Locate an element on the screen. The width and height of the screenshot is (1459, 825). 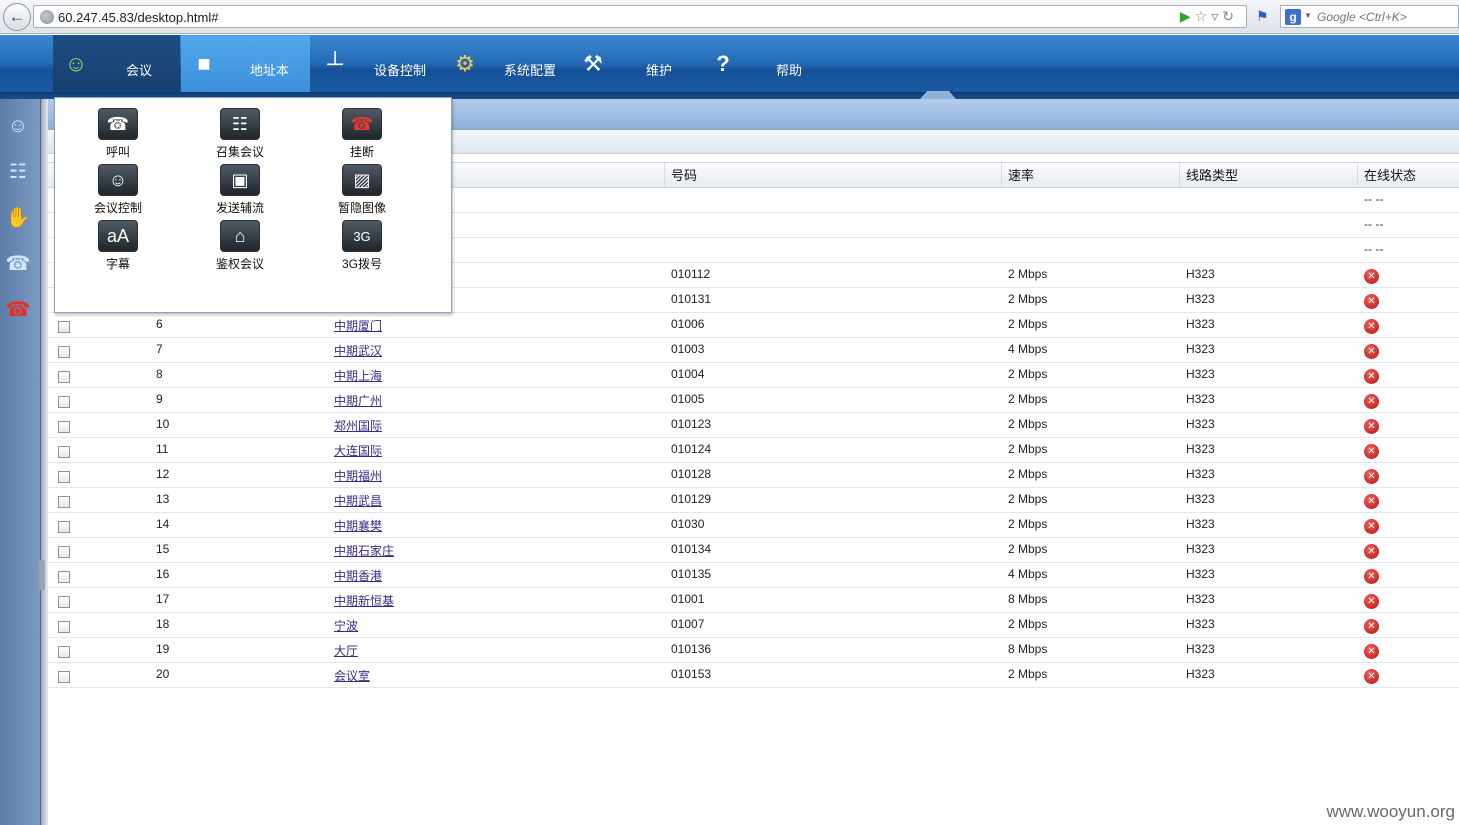
chevron-down-icon: ▼ is located at coordinates (1308, 15).